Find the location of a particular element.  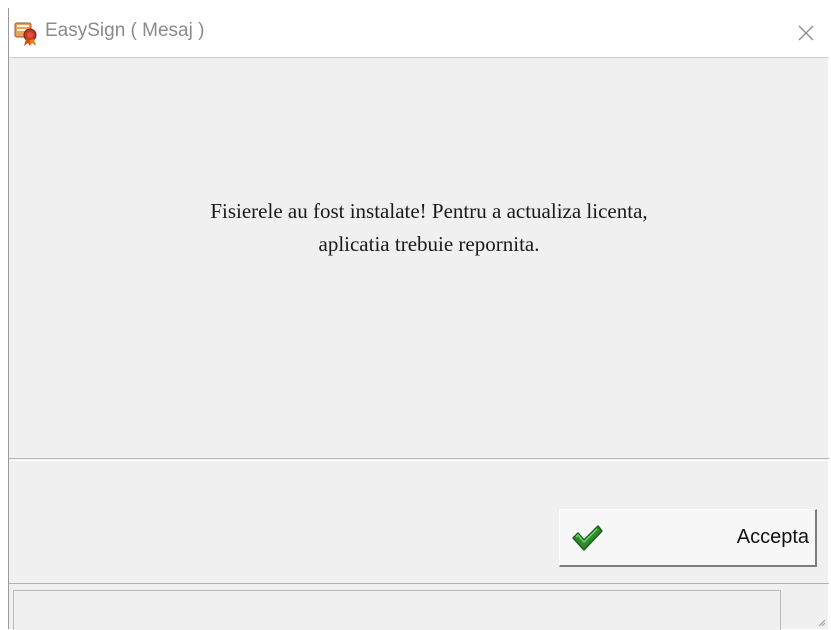

message-line-2: aplicatia trebuie repornita. is located at coordinates (429, 244).